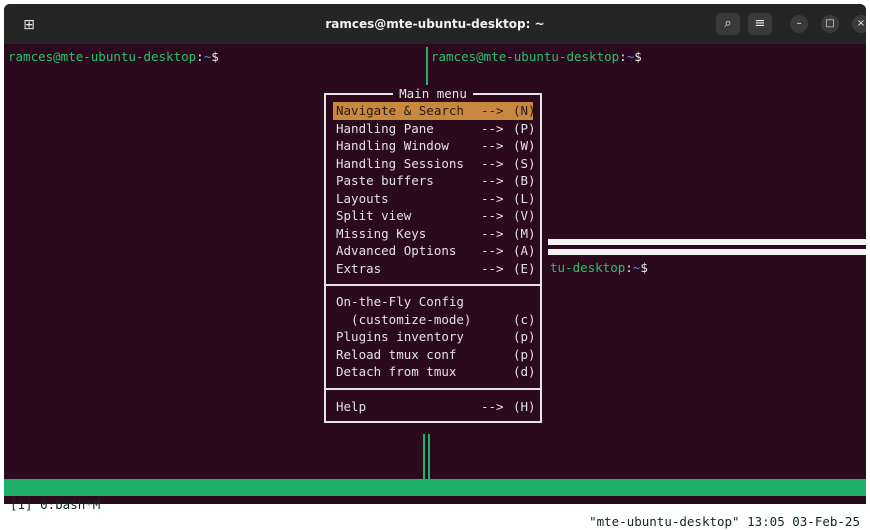 This screenshot has height=530, width=870. Describe the element at coordinates (434, 320) in the screenshot. I see `menu-item-customize-mode: (customize-mode) (c)` at that location.